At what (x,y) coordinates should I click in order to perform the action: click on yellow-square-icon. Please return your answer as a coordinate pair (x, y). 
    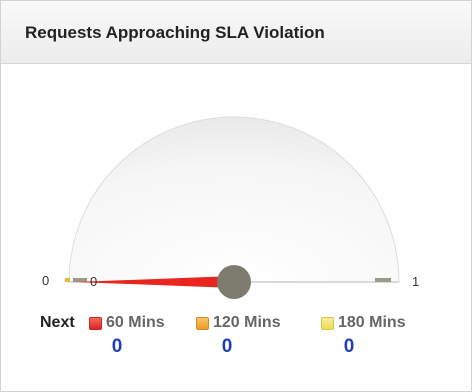
    Looking at the image, I should click on (327, 323).